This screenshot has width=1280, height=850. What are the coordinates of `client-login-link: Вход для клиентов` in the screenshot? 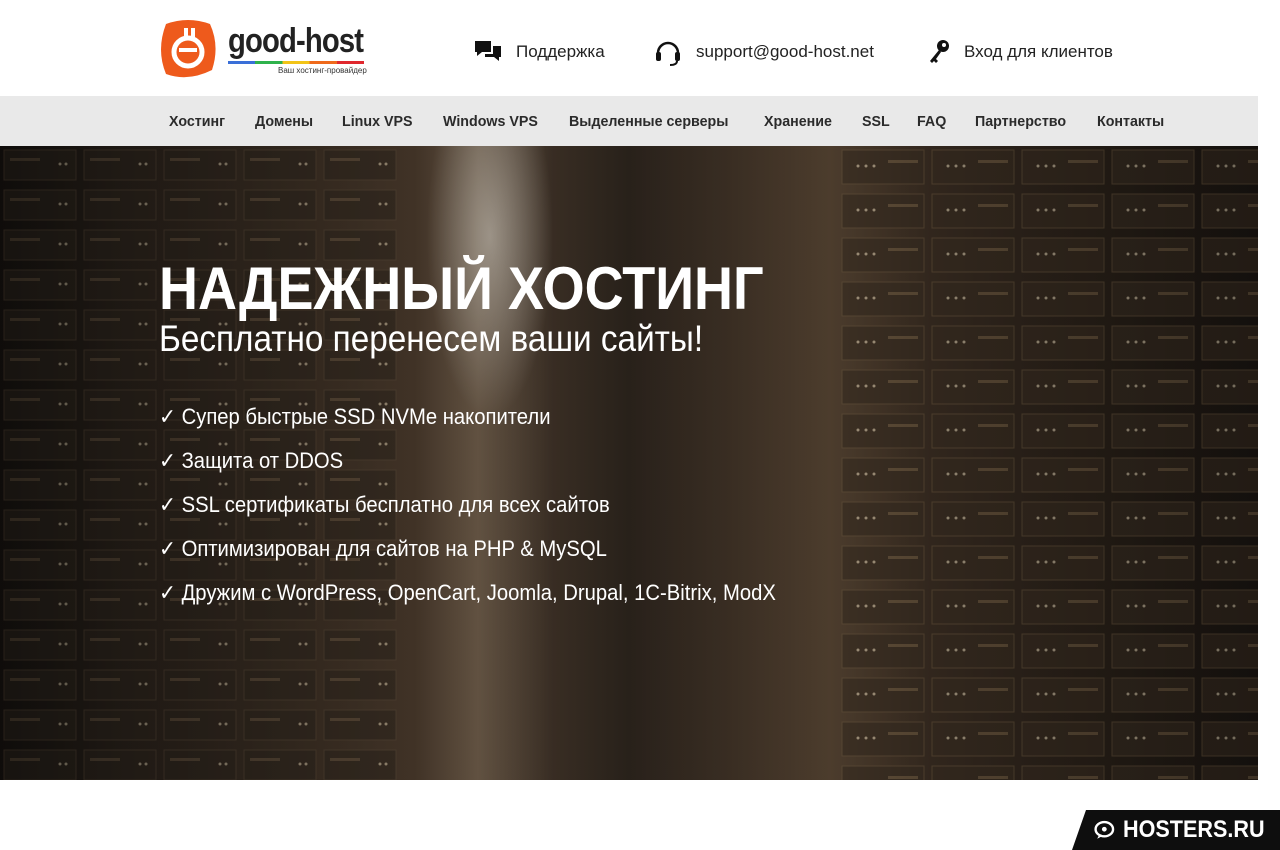 It's located at (1020, 52).